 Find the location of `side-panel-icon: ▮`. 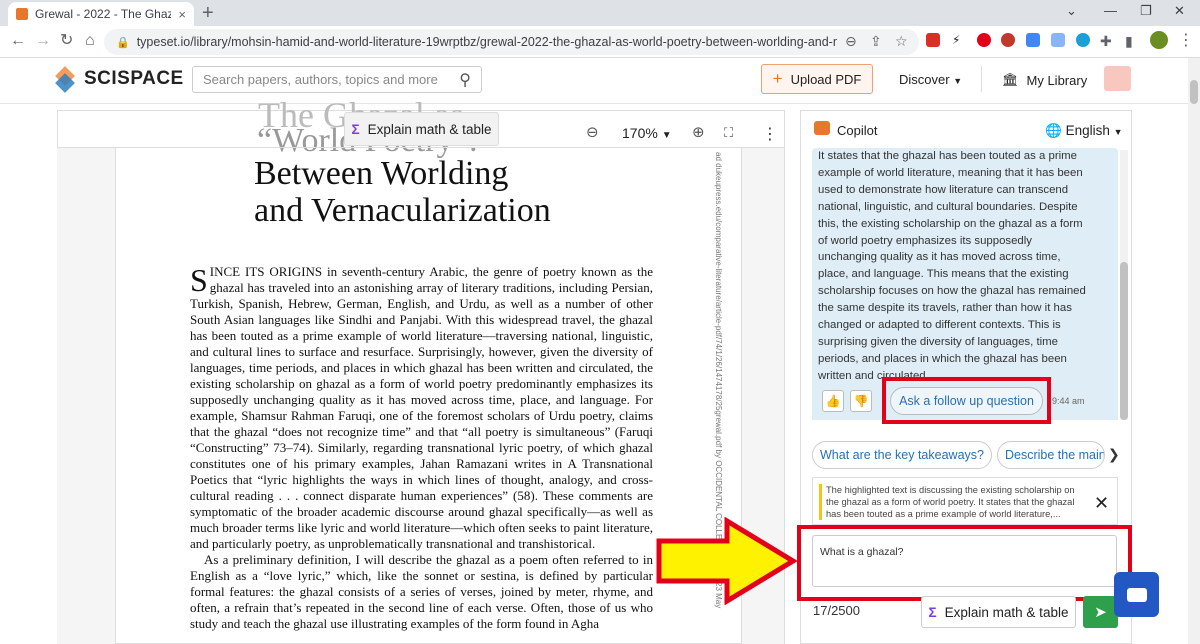

side-panel-icon: ▮ is located at coordinates (1129, 41).